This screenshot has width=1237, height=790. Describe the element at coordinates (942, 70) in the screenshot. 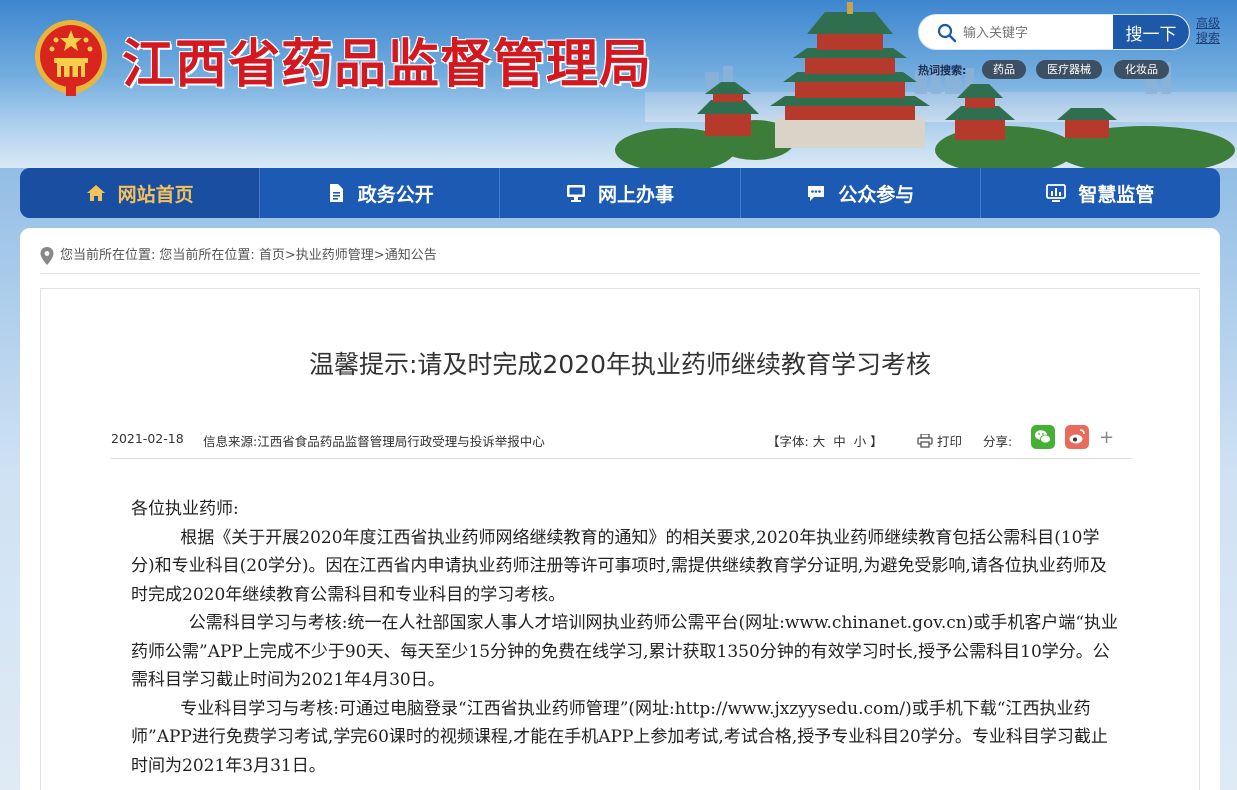

I see `hot-words-label: 热词搜索:` at that location.